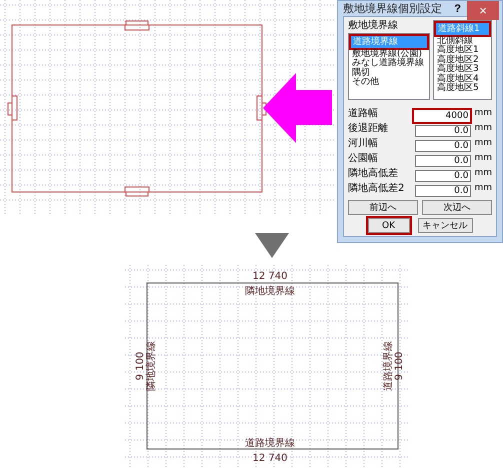 The image size is (503, 468). Describe the element at coordinates (373, 25) in the screenshot. I see `list-header: 敷地境界線` at that location.